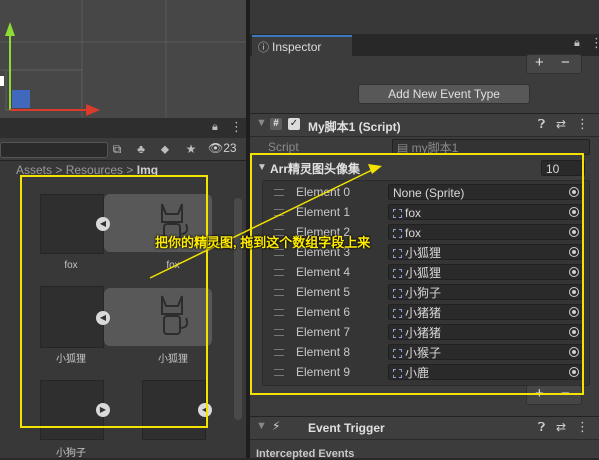 This screenshot has width=599, height=460. I want to click on drag-arrow, so click(265, 221).